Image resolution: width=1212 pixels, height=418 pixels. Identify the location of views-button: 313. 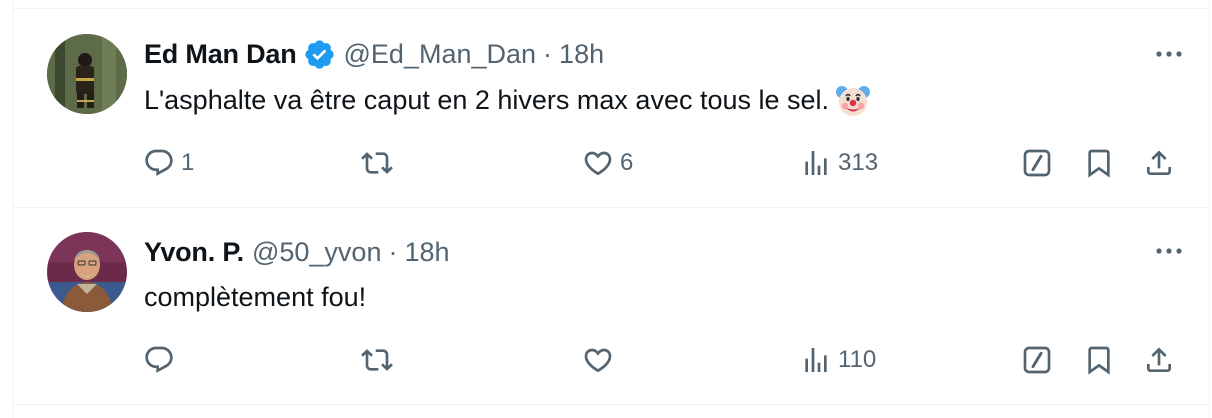
(839, 163).